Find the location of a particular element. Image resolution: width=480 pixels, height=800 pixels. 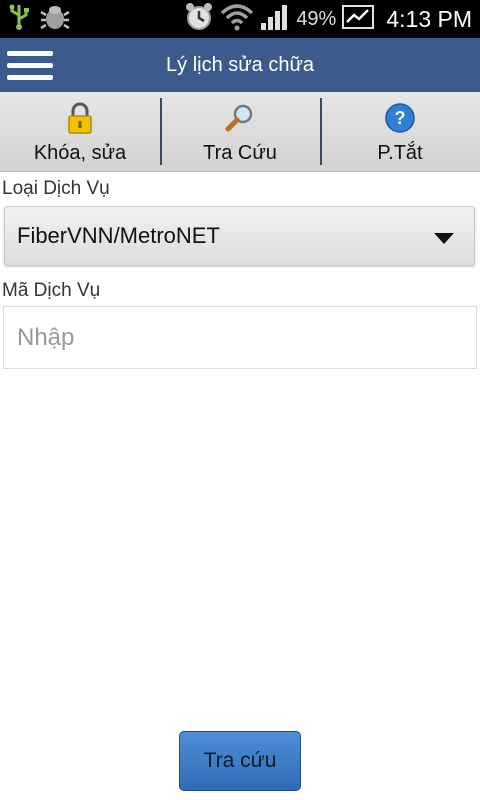

tab-lookup: Tra Cứu is located at coordinates (240, 131).